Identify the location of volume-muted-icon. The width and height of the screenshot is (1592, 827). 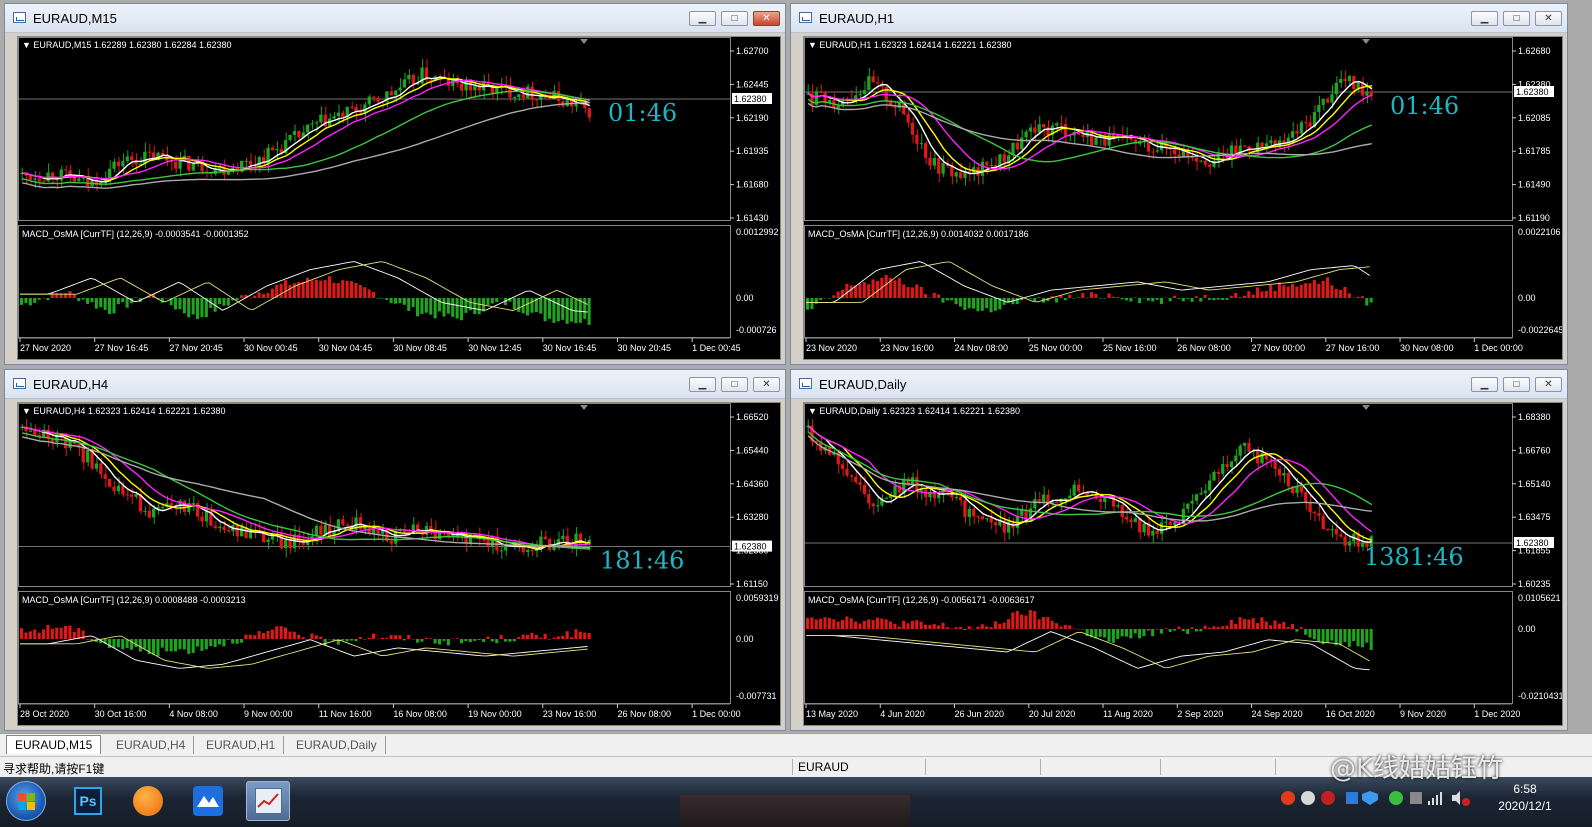
(1461, 798).